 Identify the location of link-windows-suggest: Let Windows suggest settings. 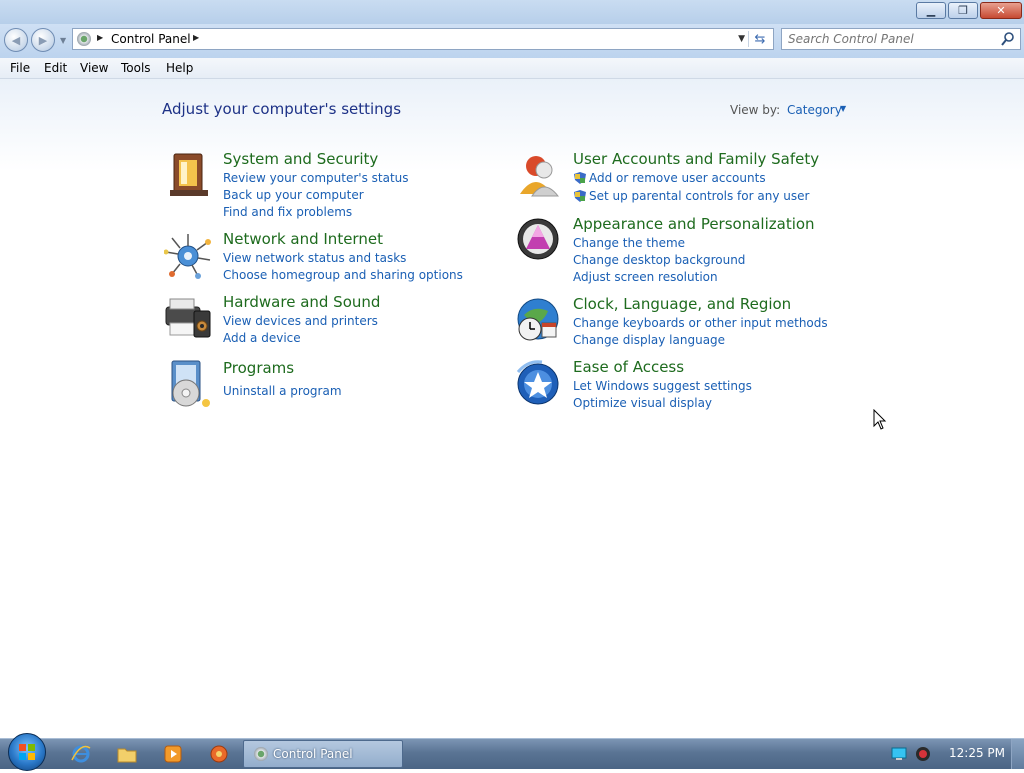
(662, 386).